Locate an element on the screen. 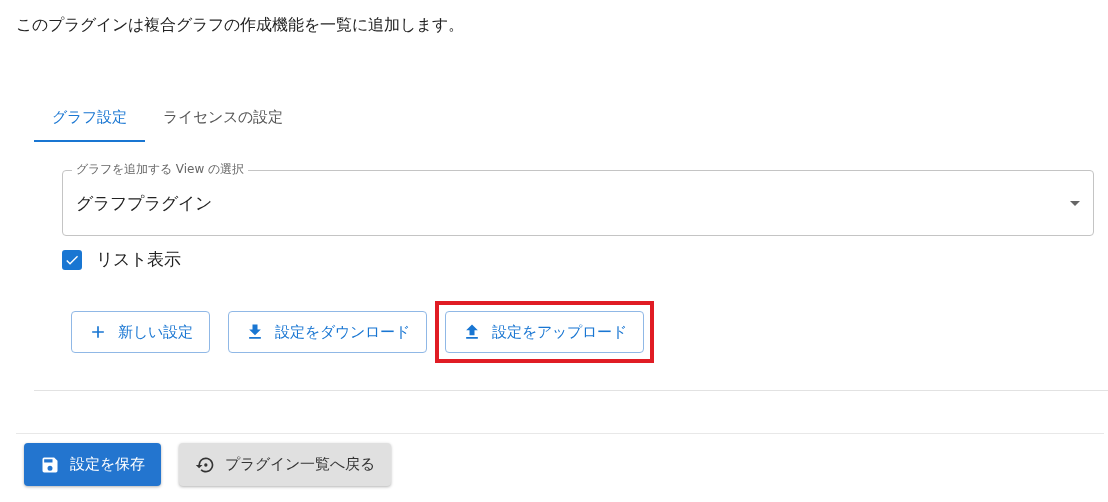 This screenshot has height=502, width=1108. upload-settings-button: 設定をアップロード is located at coordinates (544, 332).